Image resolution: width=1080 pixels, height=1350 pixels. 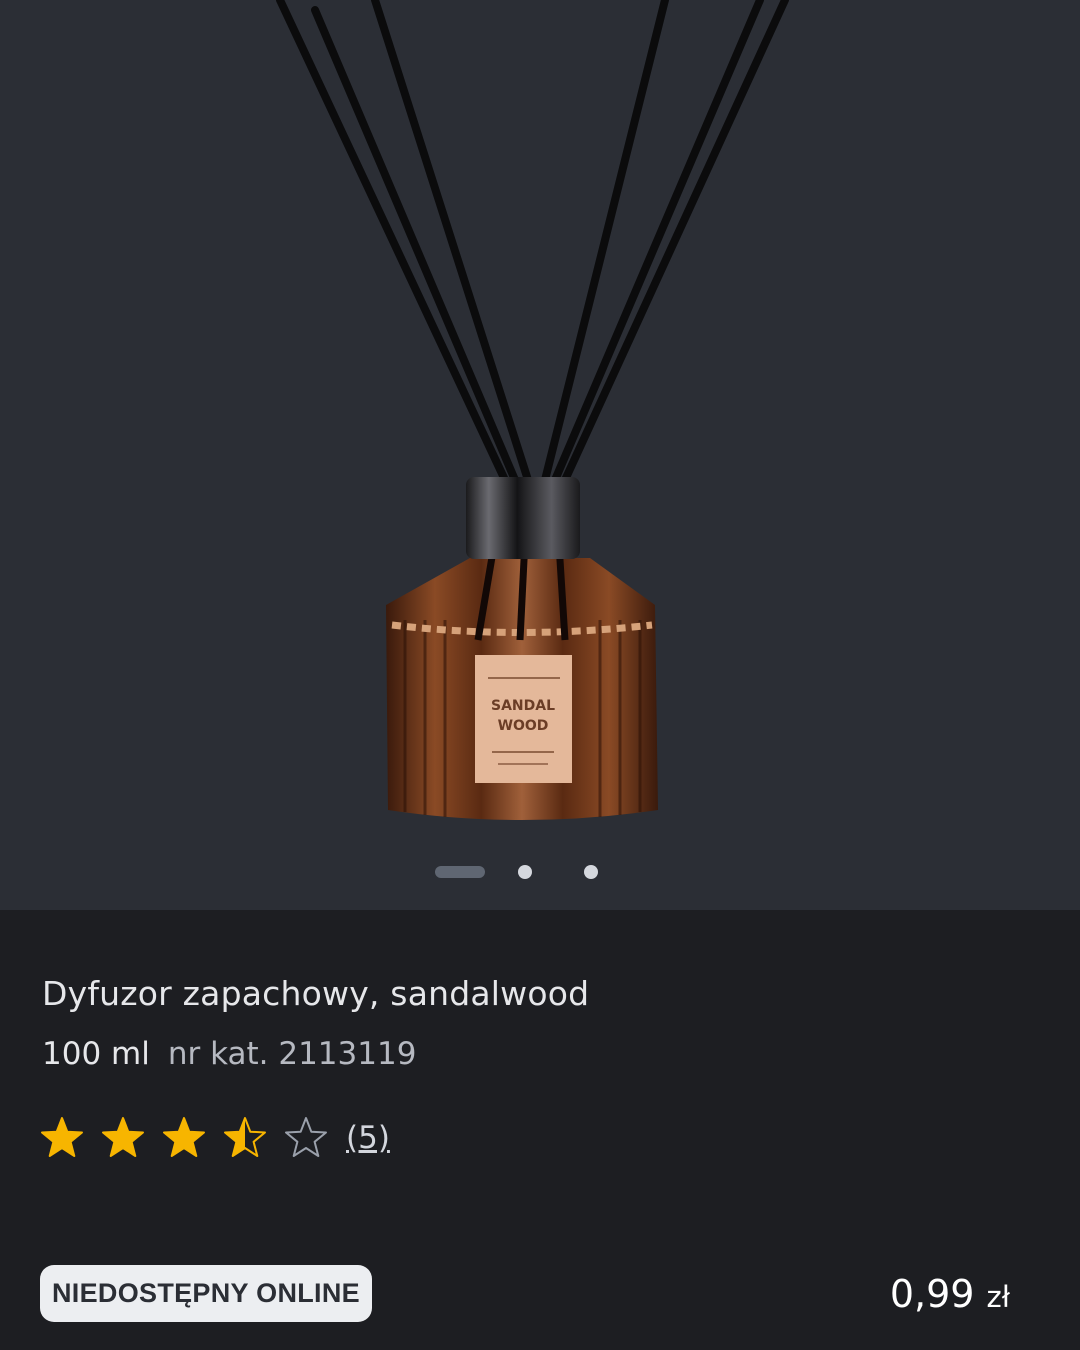 What do you see at coordinates (523, 726) in the screenshot?
I see `label-text-line2: WOOD` at bounding box center [523, 726].